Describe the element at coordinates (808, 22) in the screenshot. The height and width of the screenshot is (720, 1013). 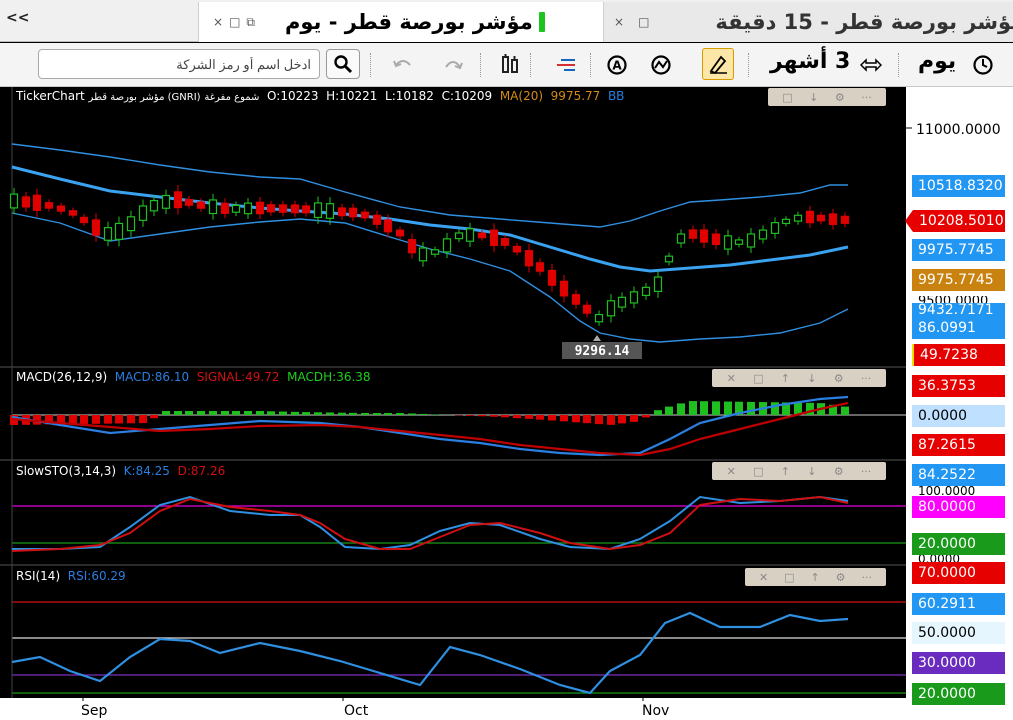
I see `tab-gnri-15min: × □ مؤشر بورصة قطر - 15 دقيقة` at that location.